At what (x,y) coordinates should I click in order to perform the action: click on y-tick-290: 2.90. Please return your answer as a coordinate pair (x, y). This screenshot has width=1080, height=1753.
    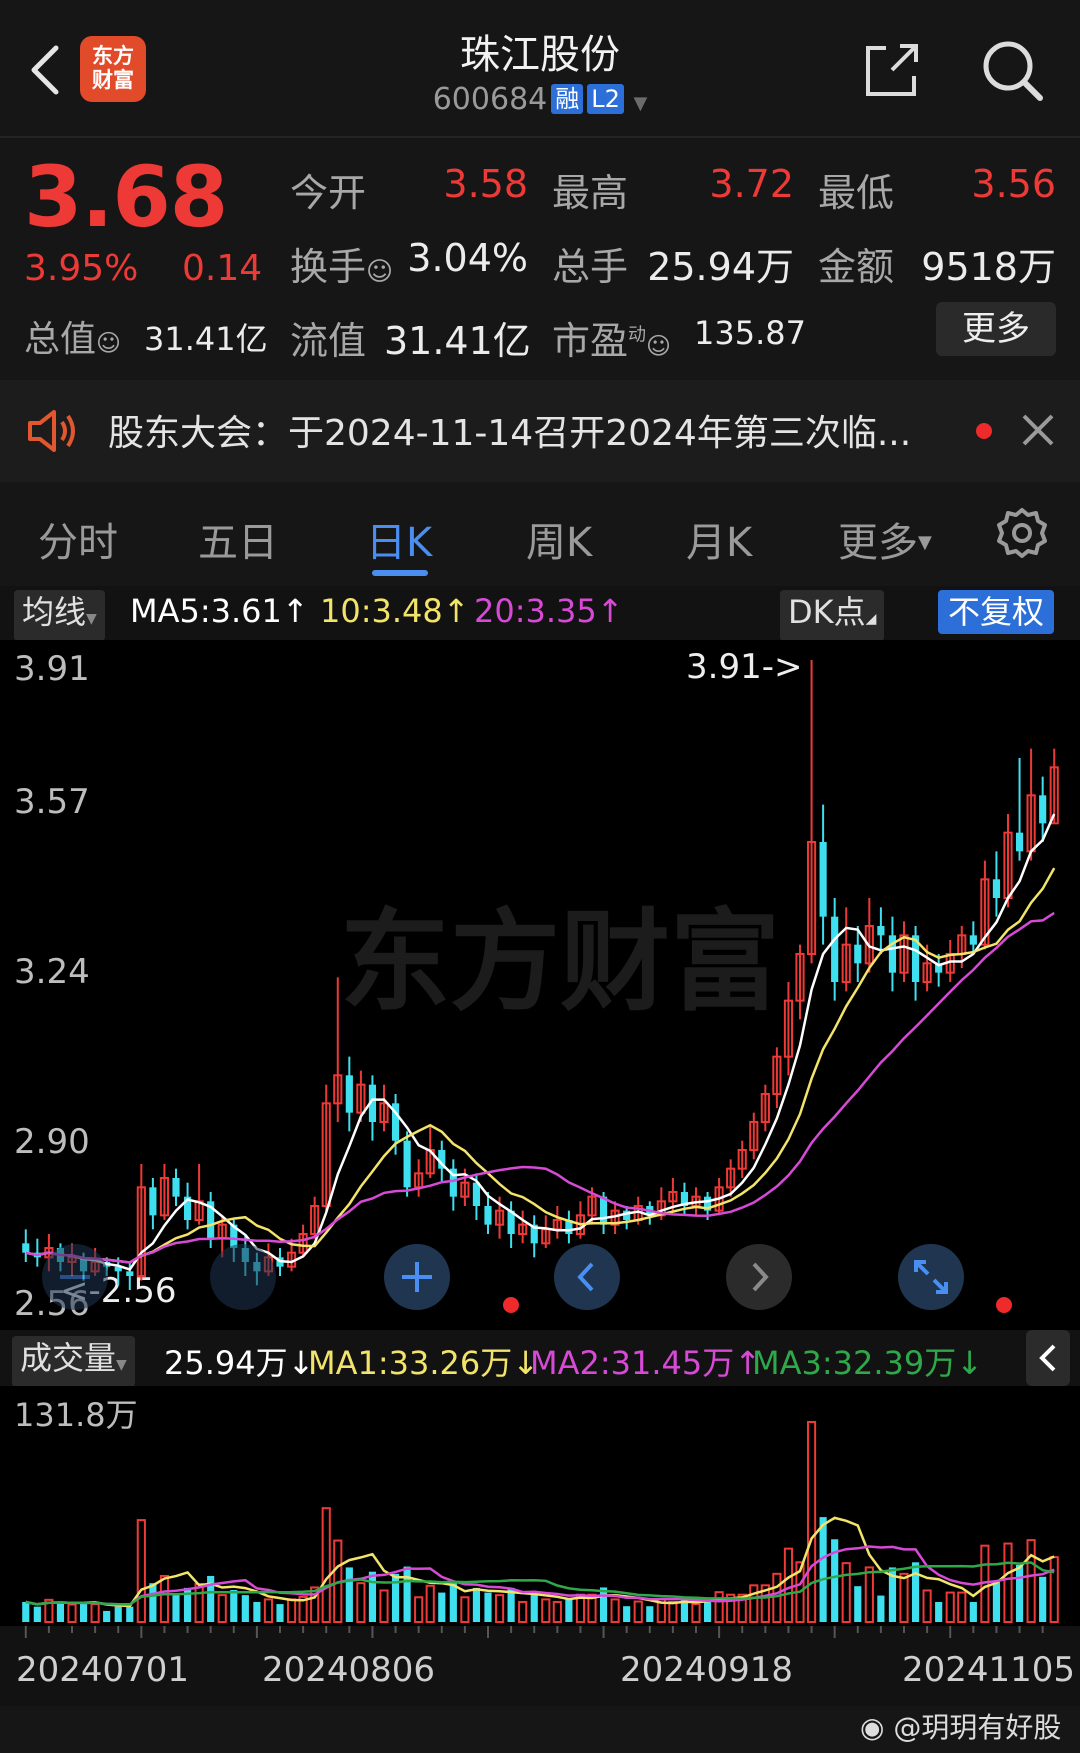
    Looking at the image, I should click on (52, 1142).